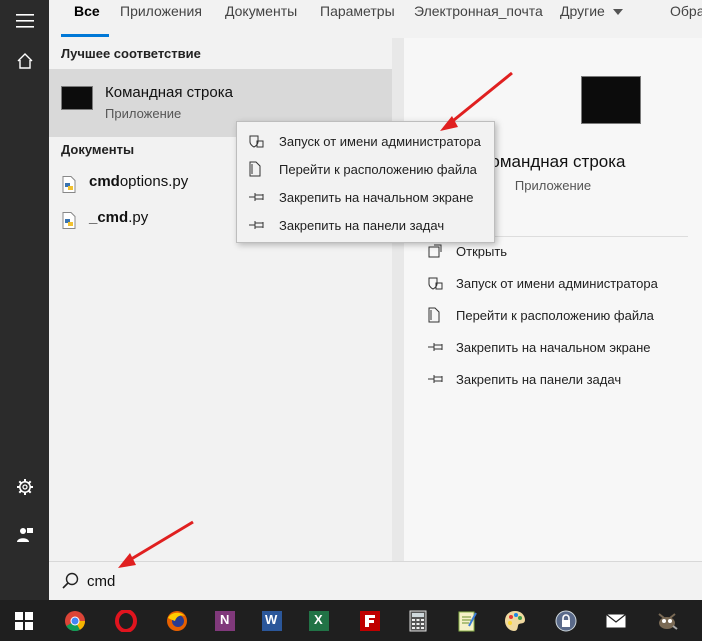  I want to click on taskbar-opera, so click(126, 620).